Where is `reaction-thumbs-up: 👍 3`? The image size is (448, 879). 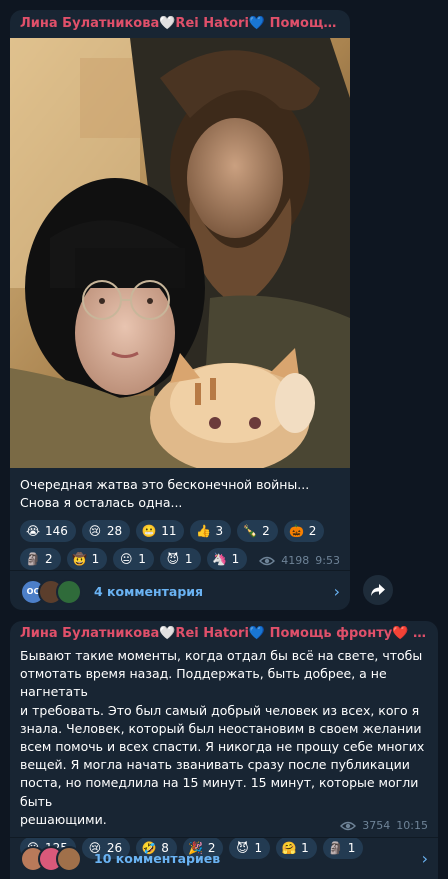
reaction-thumbs-up: 👍 3 is located at coordinates (211, 531).